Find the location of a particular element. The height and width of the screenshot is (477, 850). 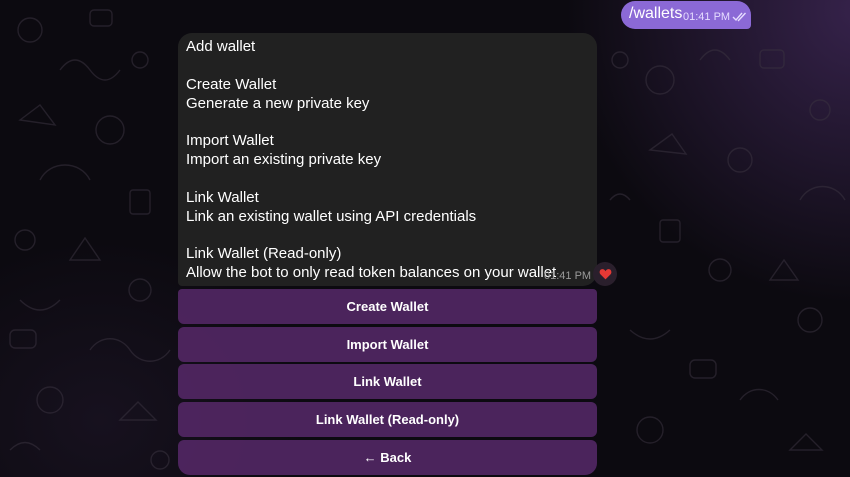

option-link-title: Link Wallet is located at coordinates (222, 197).